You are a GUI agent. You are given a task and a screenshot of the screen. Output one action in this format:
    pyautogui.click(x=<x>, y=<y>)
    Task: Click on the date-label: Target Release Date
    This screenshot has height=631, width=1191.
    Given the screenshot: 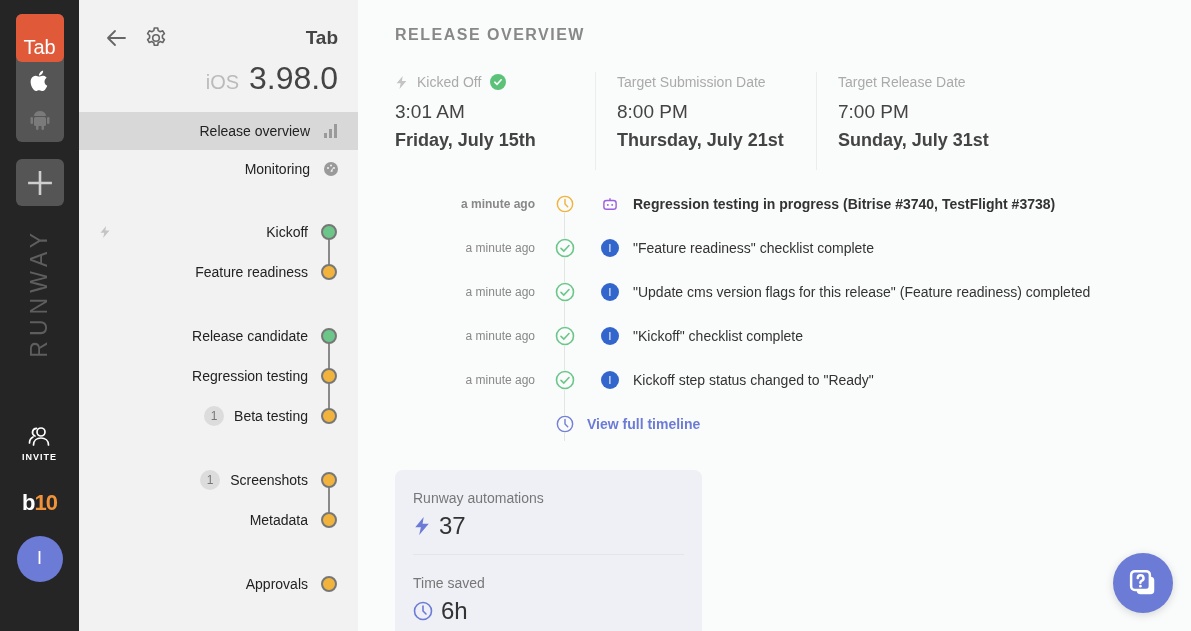 What is the action you would take?
    pyautogui.click(x=902, y=82)
    